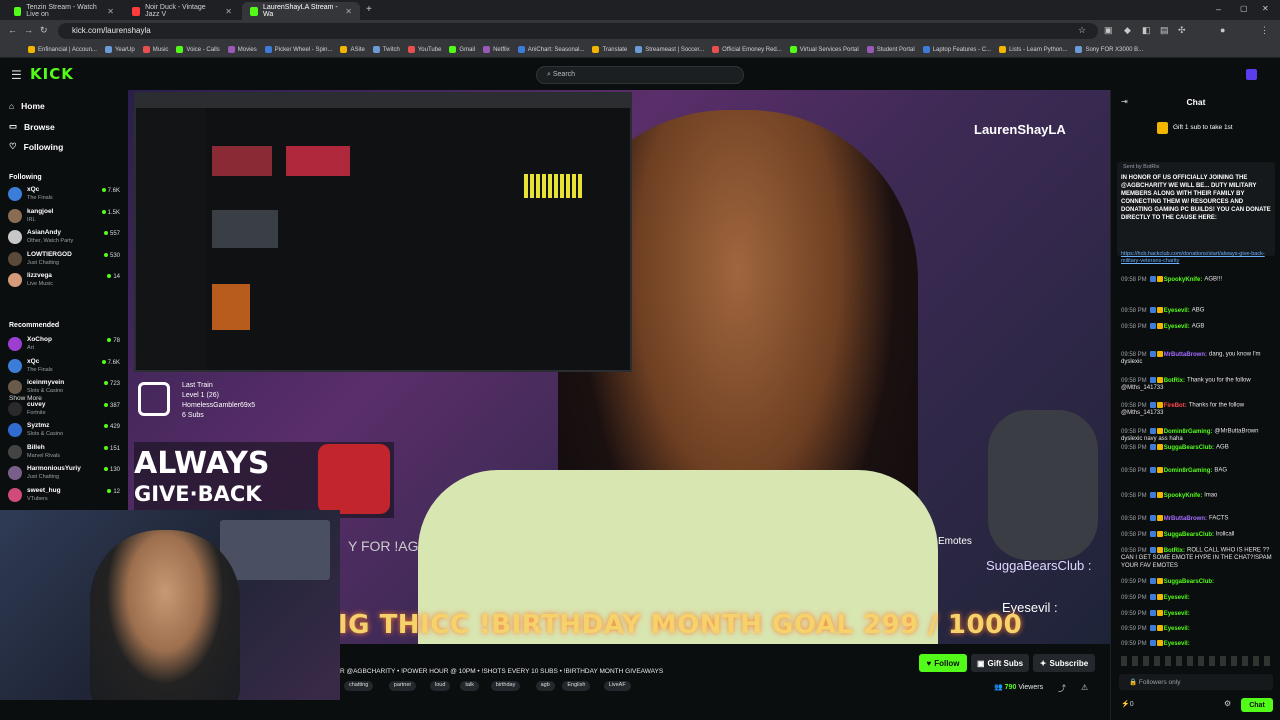 This screenshot has height=720, width=1280. Describe the element at coordinates (424, 49) in the screenshot. I see `bookmark-item: YouTube` at that location.